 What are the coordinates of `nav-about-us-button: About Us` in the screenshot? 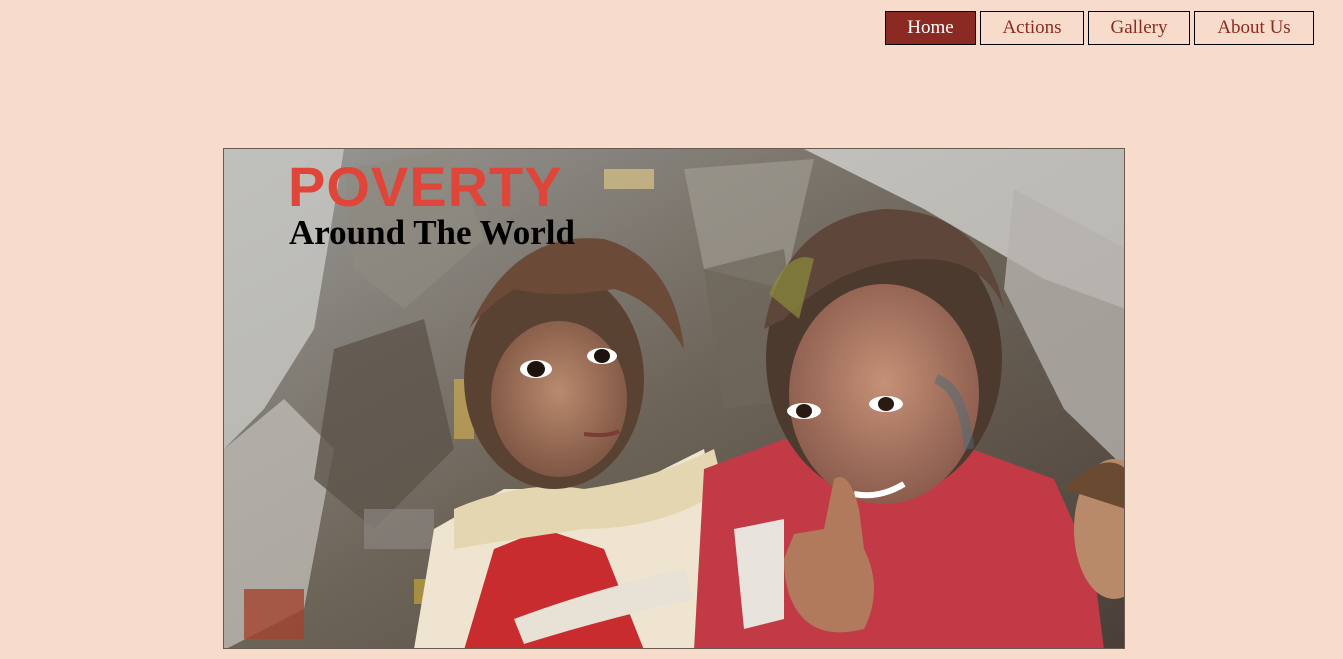 It's located at (1254, 28).